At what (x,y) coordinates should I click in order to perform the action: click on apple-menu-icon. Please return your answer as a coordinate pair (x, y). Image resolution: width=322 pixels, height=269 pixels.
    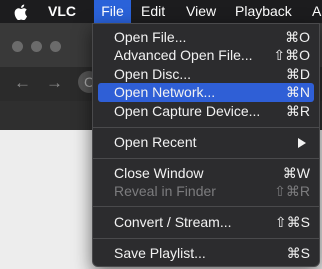
    Looking at the image, I should click on (22, 11).